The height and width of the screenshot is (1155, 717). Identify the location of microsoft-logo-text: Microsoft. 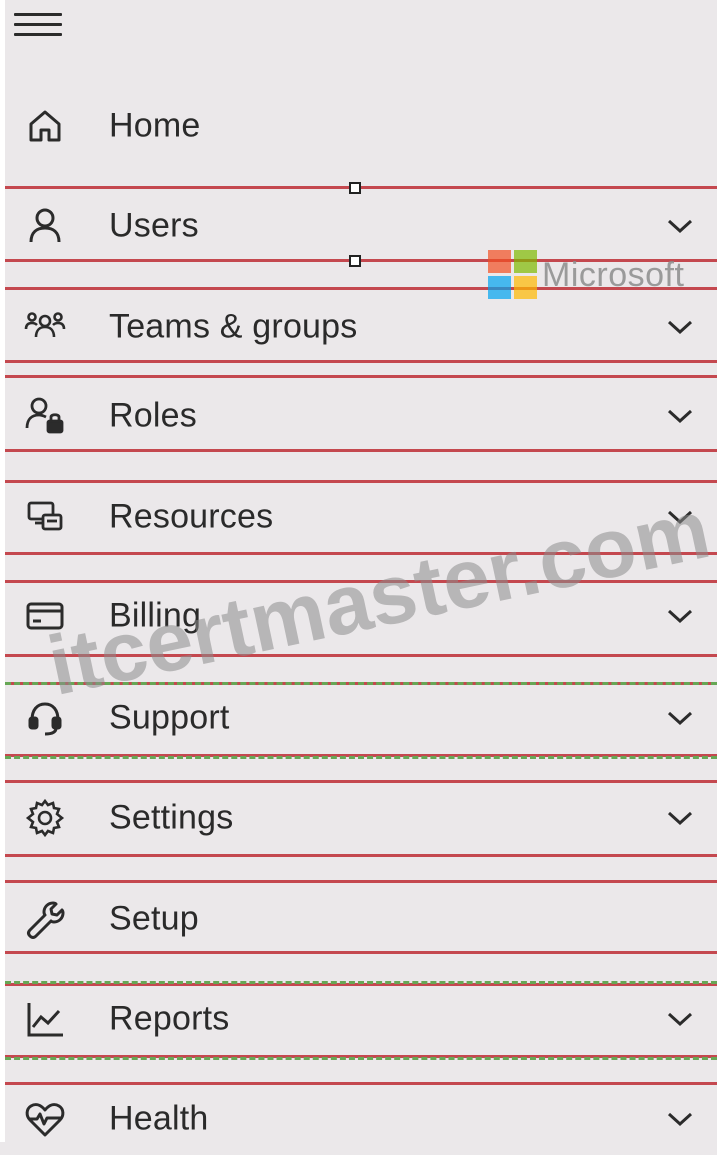
(613, 274).